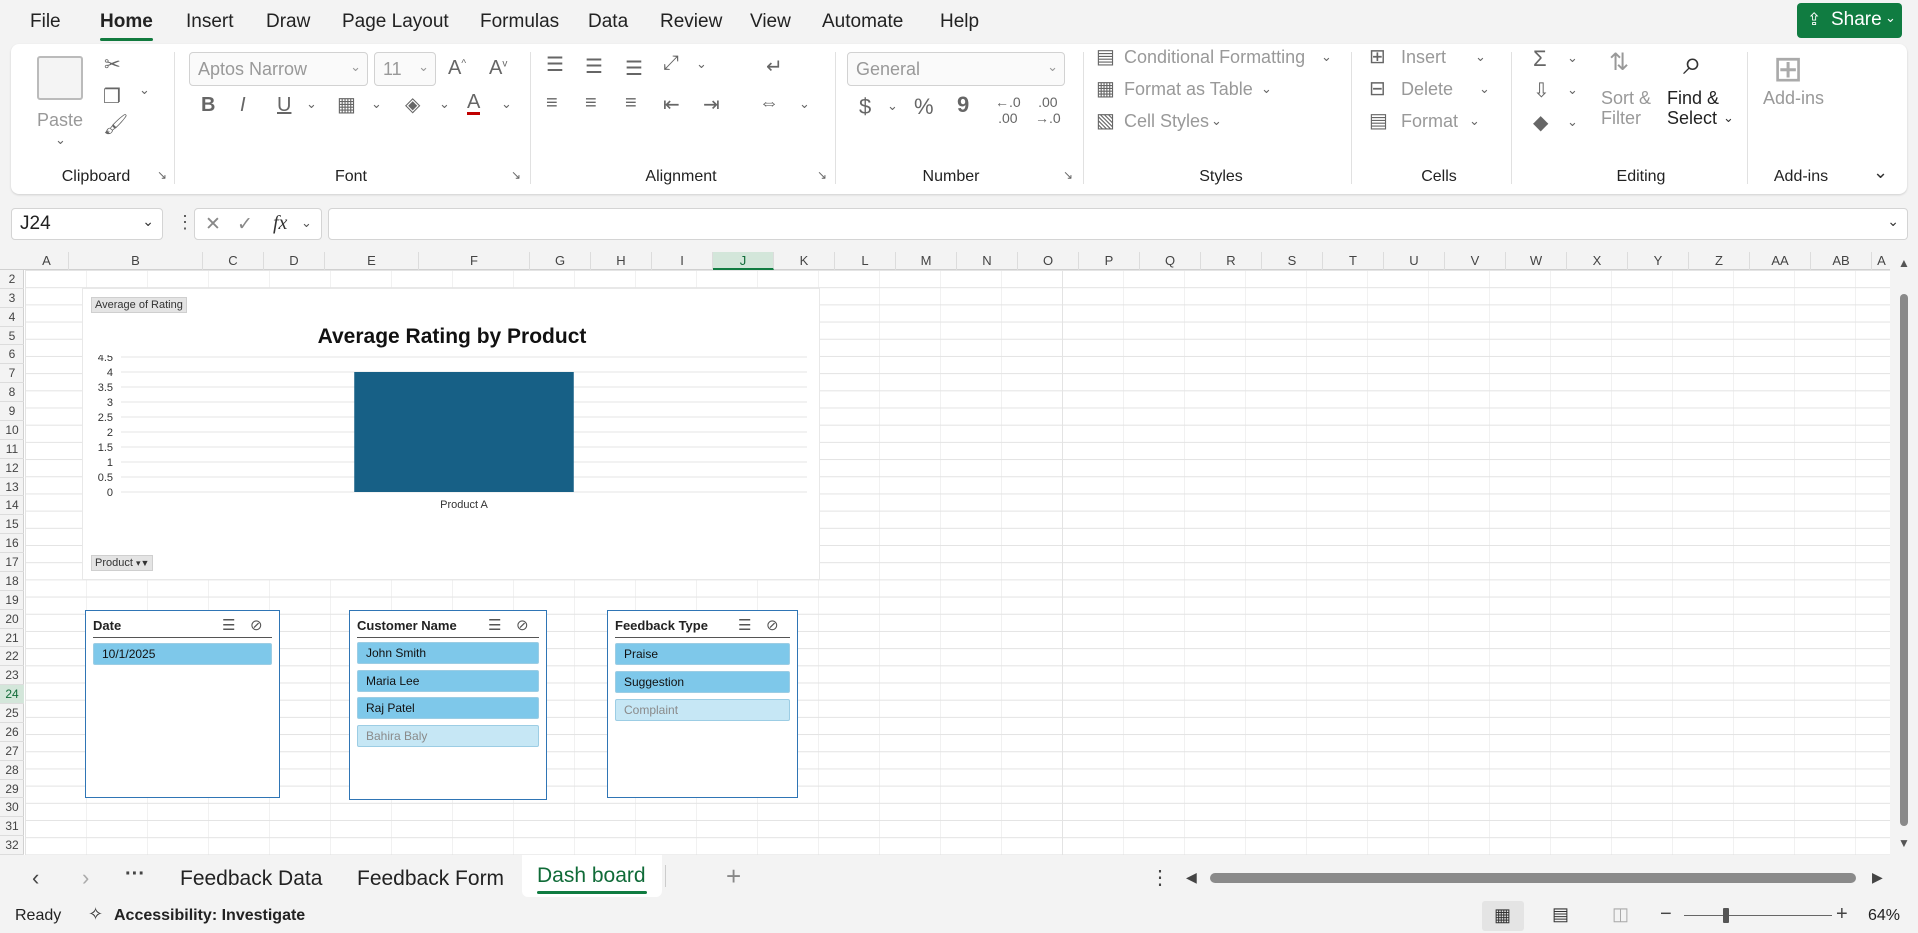 This screenshot has width=1918, height=933. Describe the element at coordinates (448, 681) in the screenshot. I see `slicer-item: Maria Lee` at that location.